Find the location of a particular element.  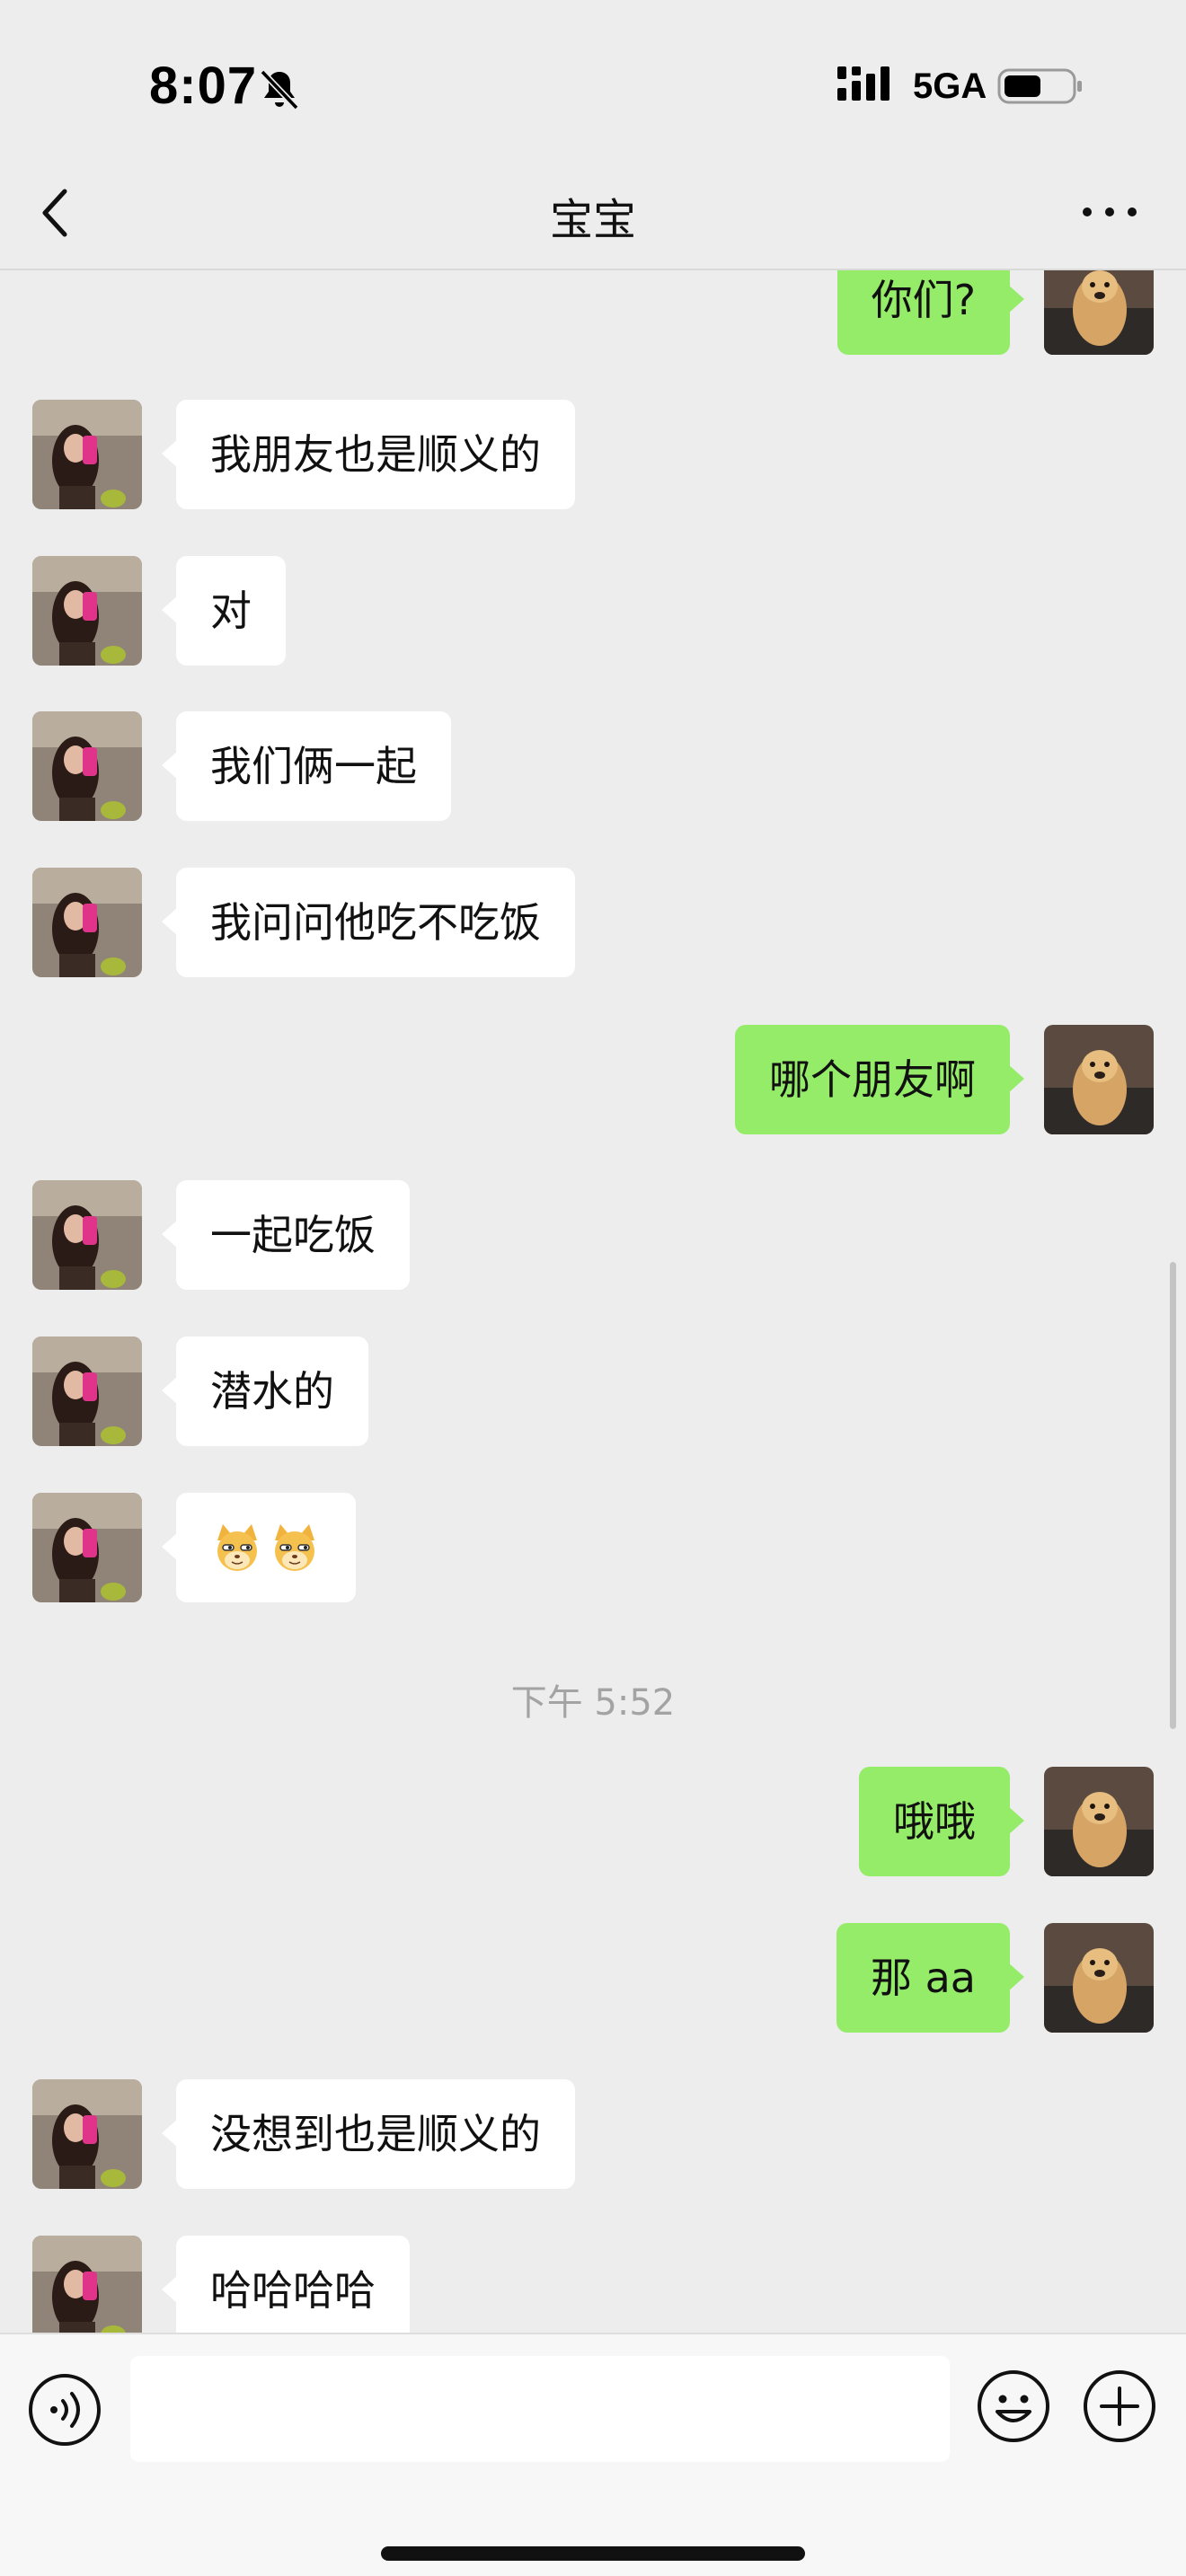

message-bubble: 我朋友也是顺义的 is located at coordinates (368, 454).